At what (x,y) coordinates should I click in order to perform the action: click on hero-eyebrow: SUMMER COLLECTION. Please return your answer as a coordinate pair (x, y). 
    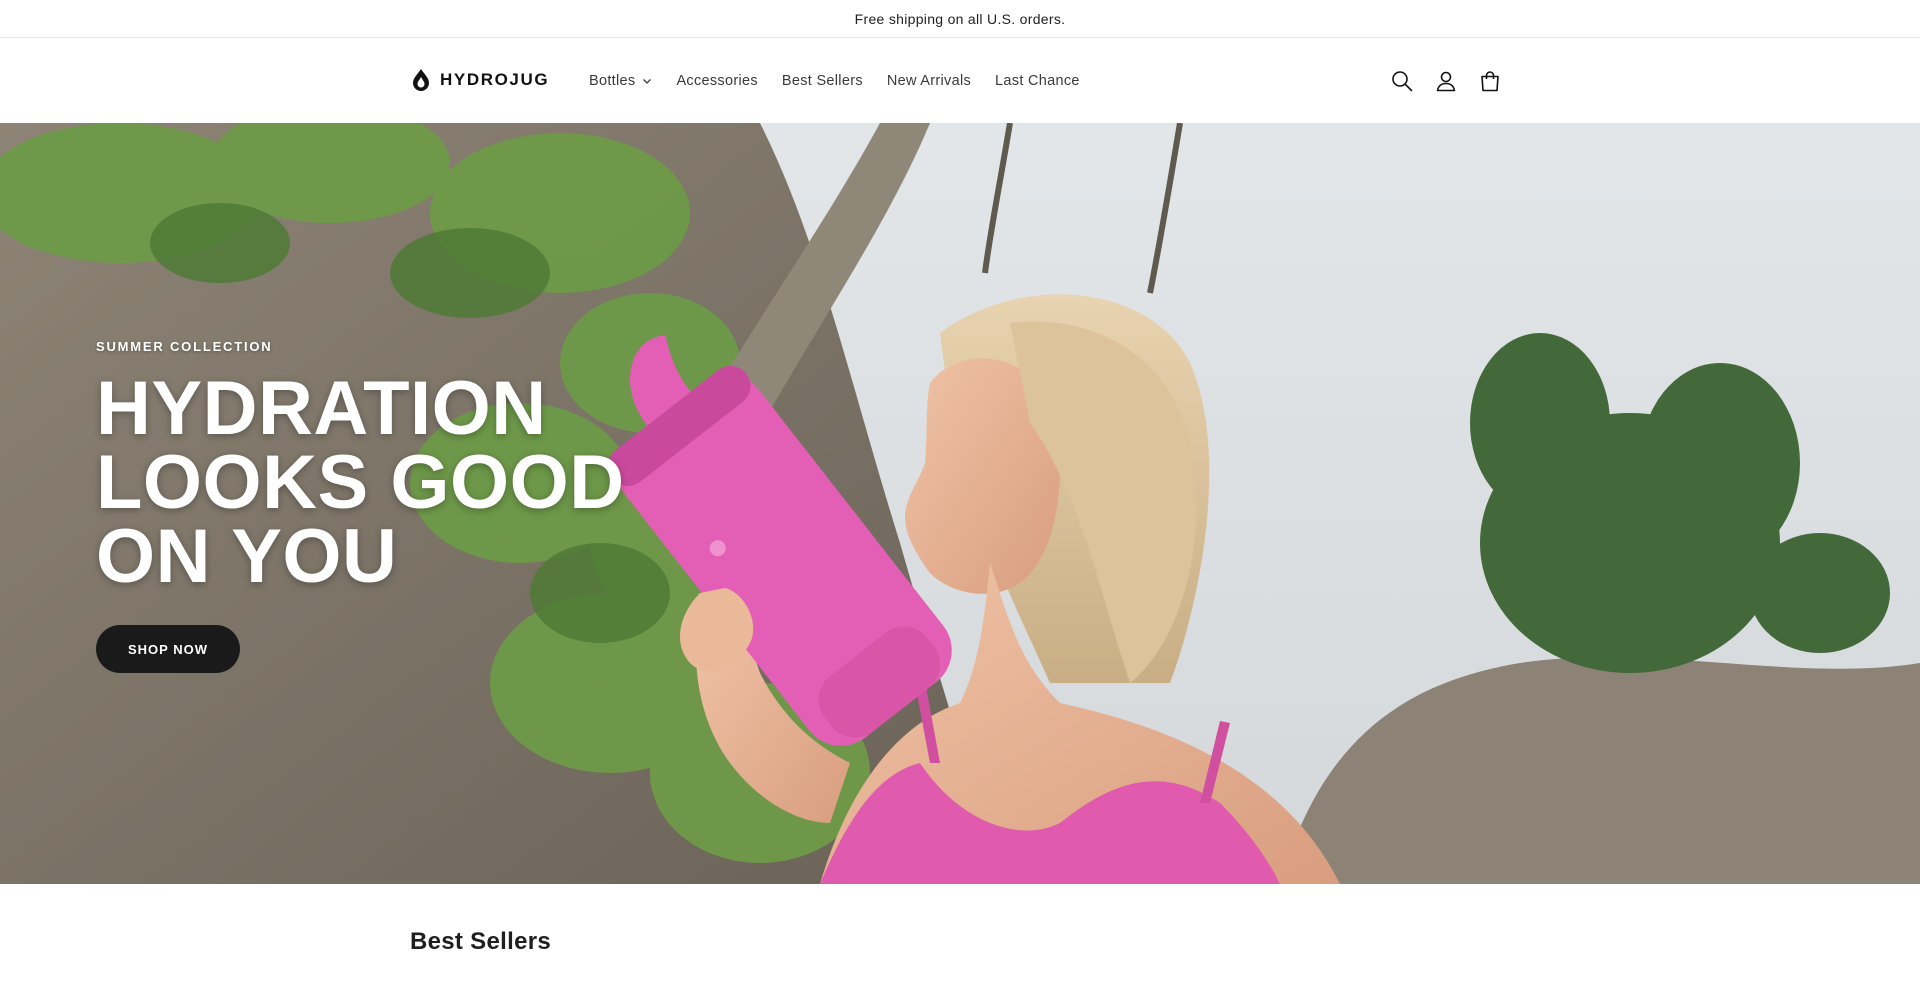
    Looking at the image, I should click on (184, 346).